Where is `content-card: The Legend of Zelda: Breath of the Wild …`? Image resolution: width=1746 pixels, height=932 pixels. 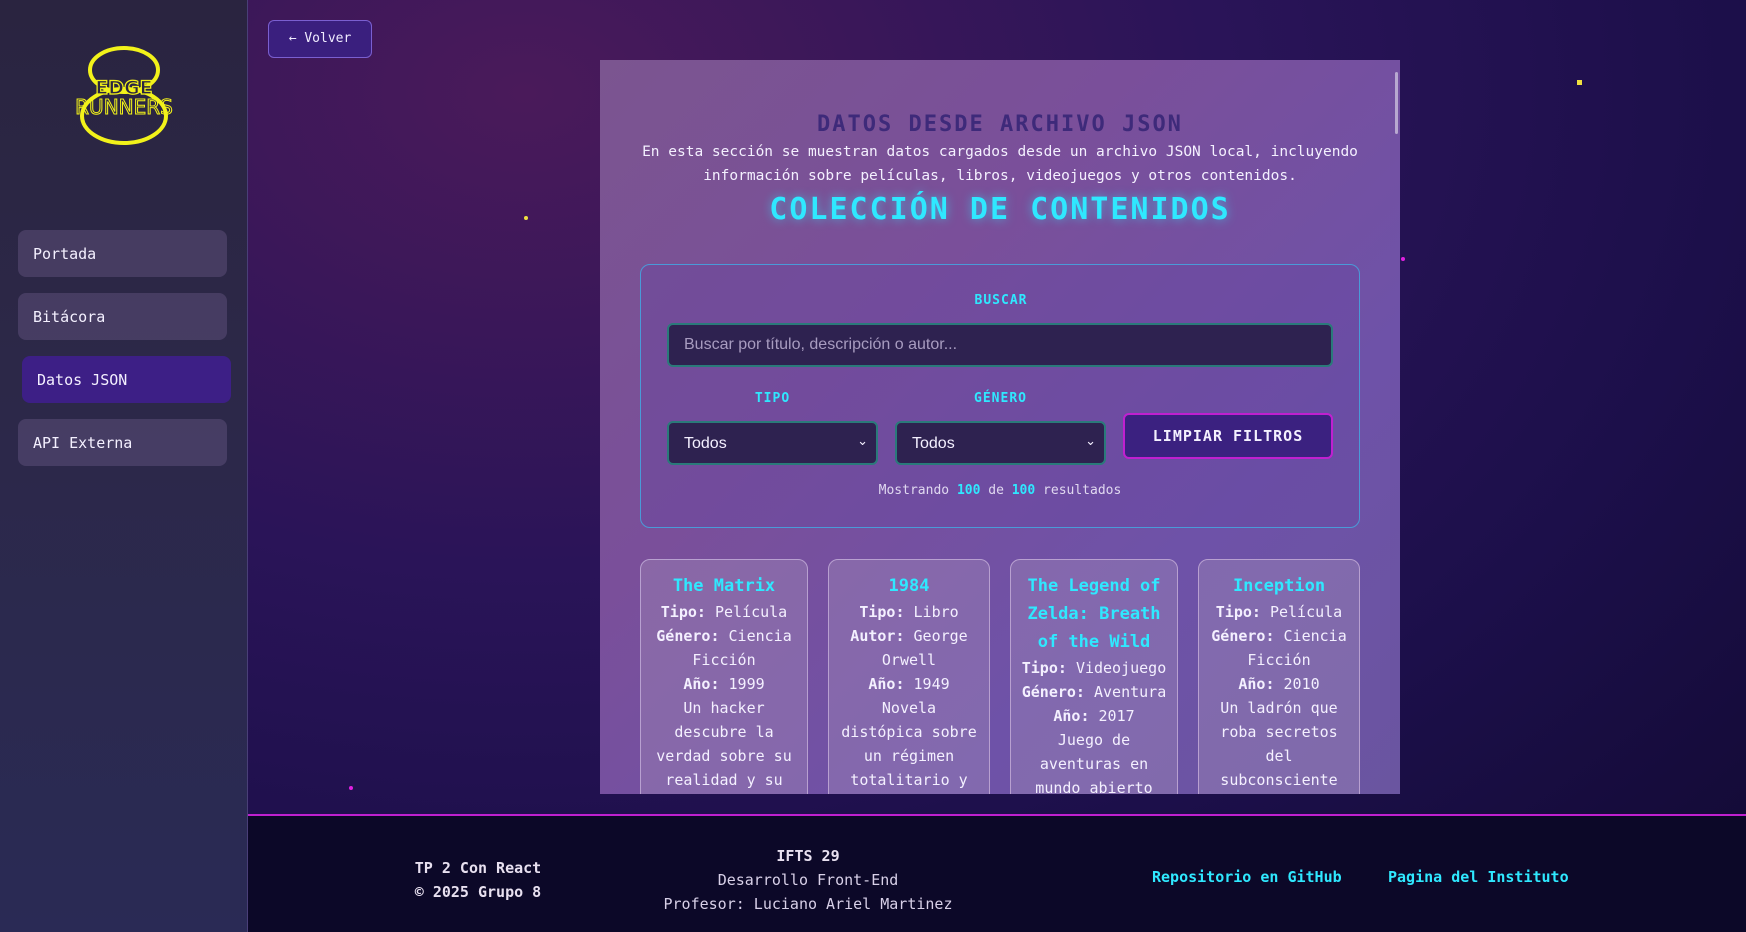 content-card: The Legend of Zelda: Breath of the Wild … is located at coordinates (1094, 676).